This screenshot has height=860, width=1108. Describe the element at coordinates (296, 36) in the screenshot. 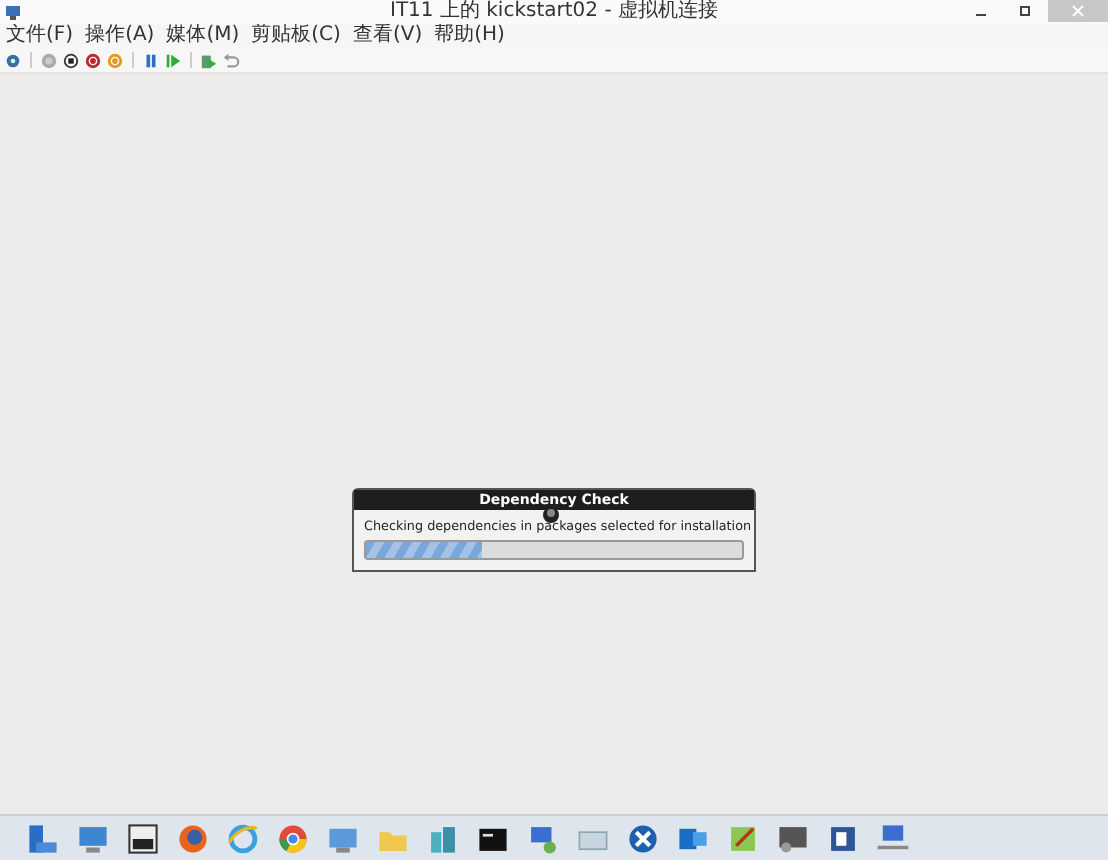

I see `menu-item: 剪贴板(C)` at that location.